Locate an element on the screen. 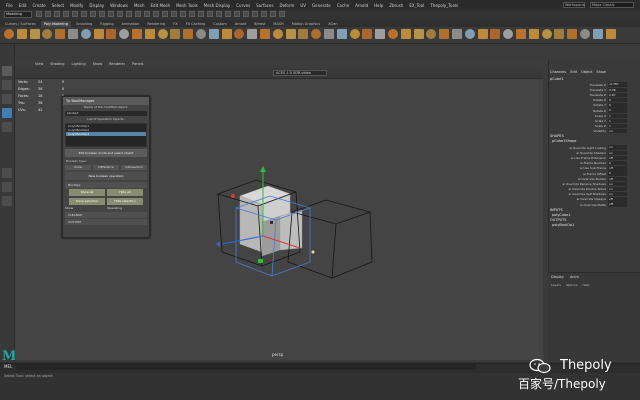 The height and width of the screenshot is (400, 640). input-node: polyCube1 is located at coordinates (561, 215).